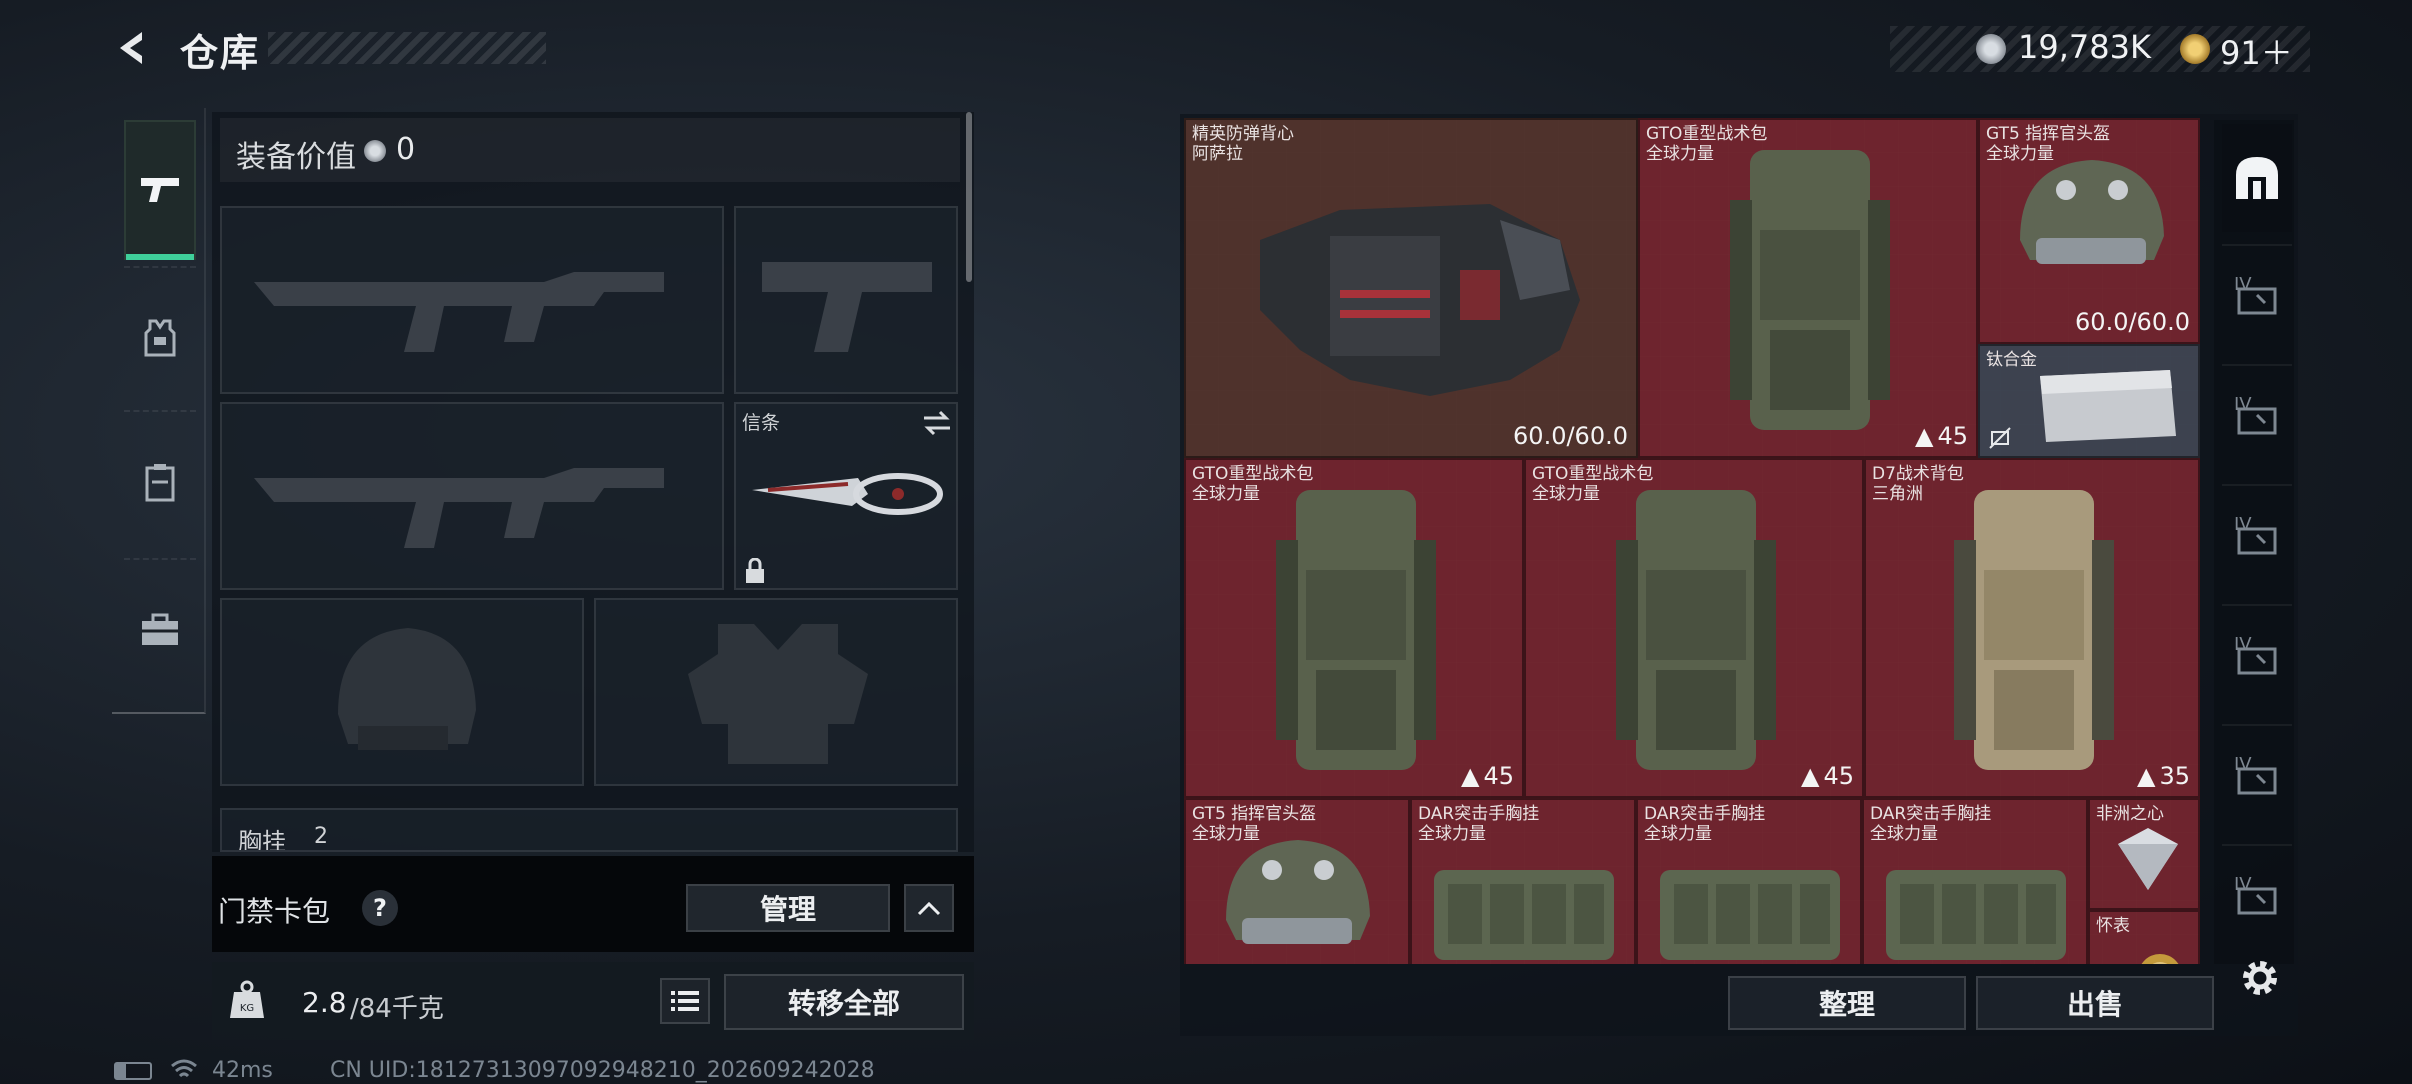  What do you see at coordinates (2148, 859) in the screenshot?
I see `diamond-icon` at bounding box center [2148, 859].